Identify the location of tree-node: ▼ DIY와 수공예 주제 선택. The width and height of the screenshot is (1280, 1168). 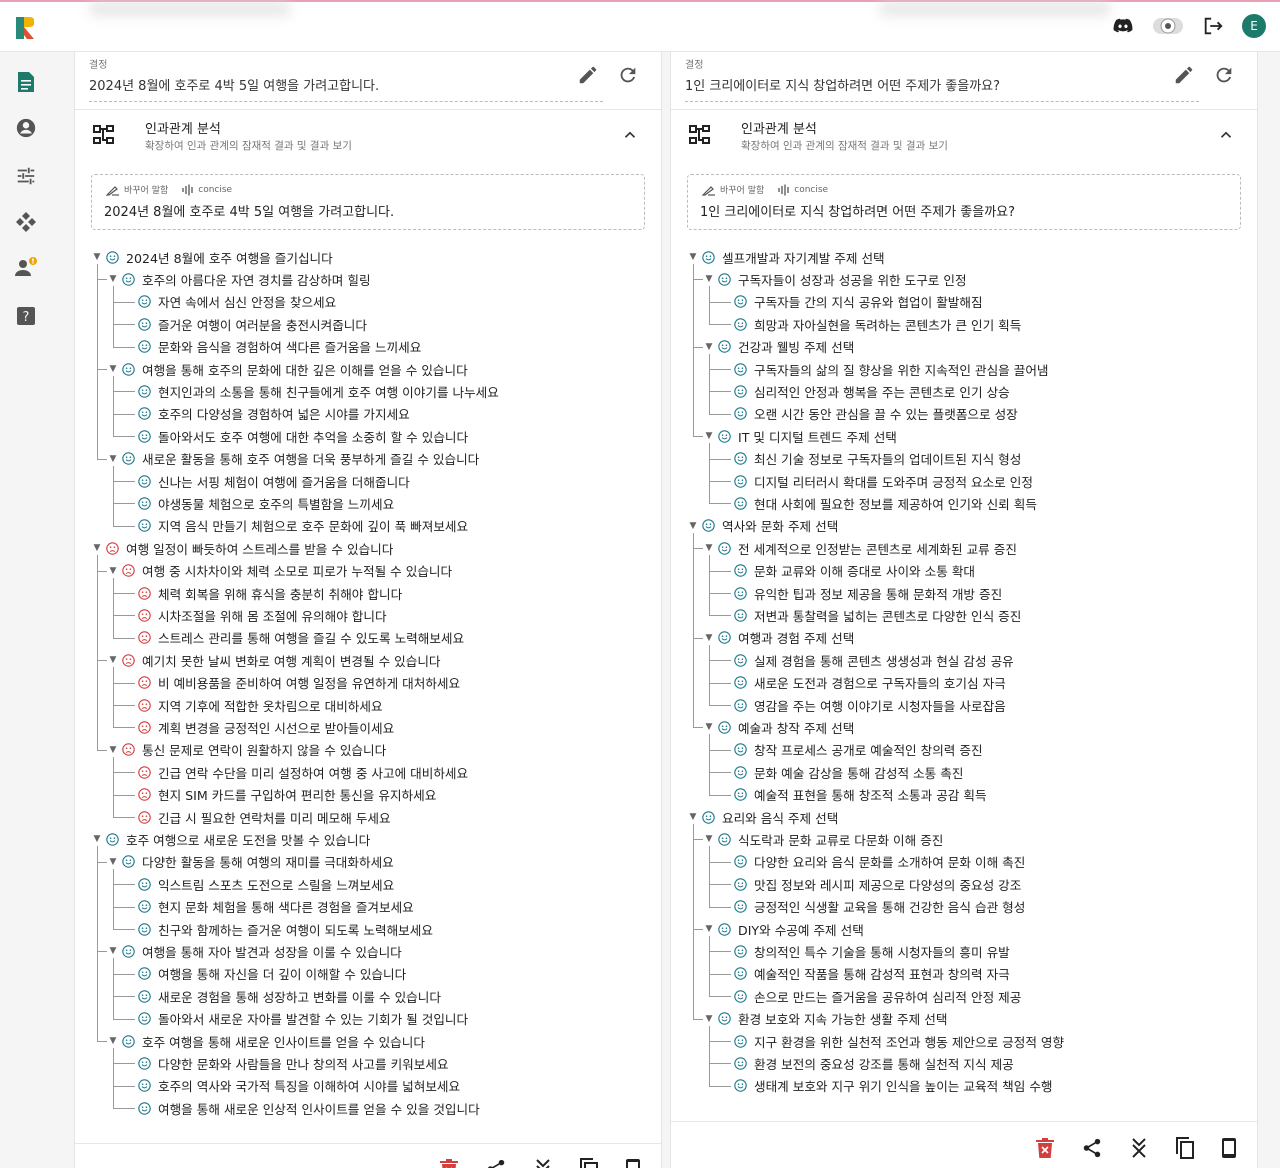
(783, 929).